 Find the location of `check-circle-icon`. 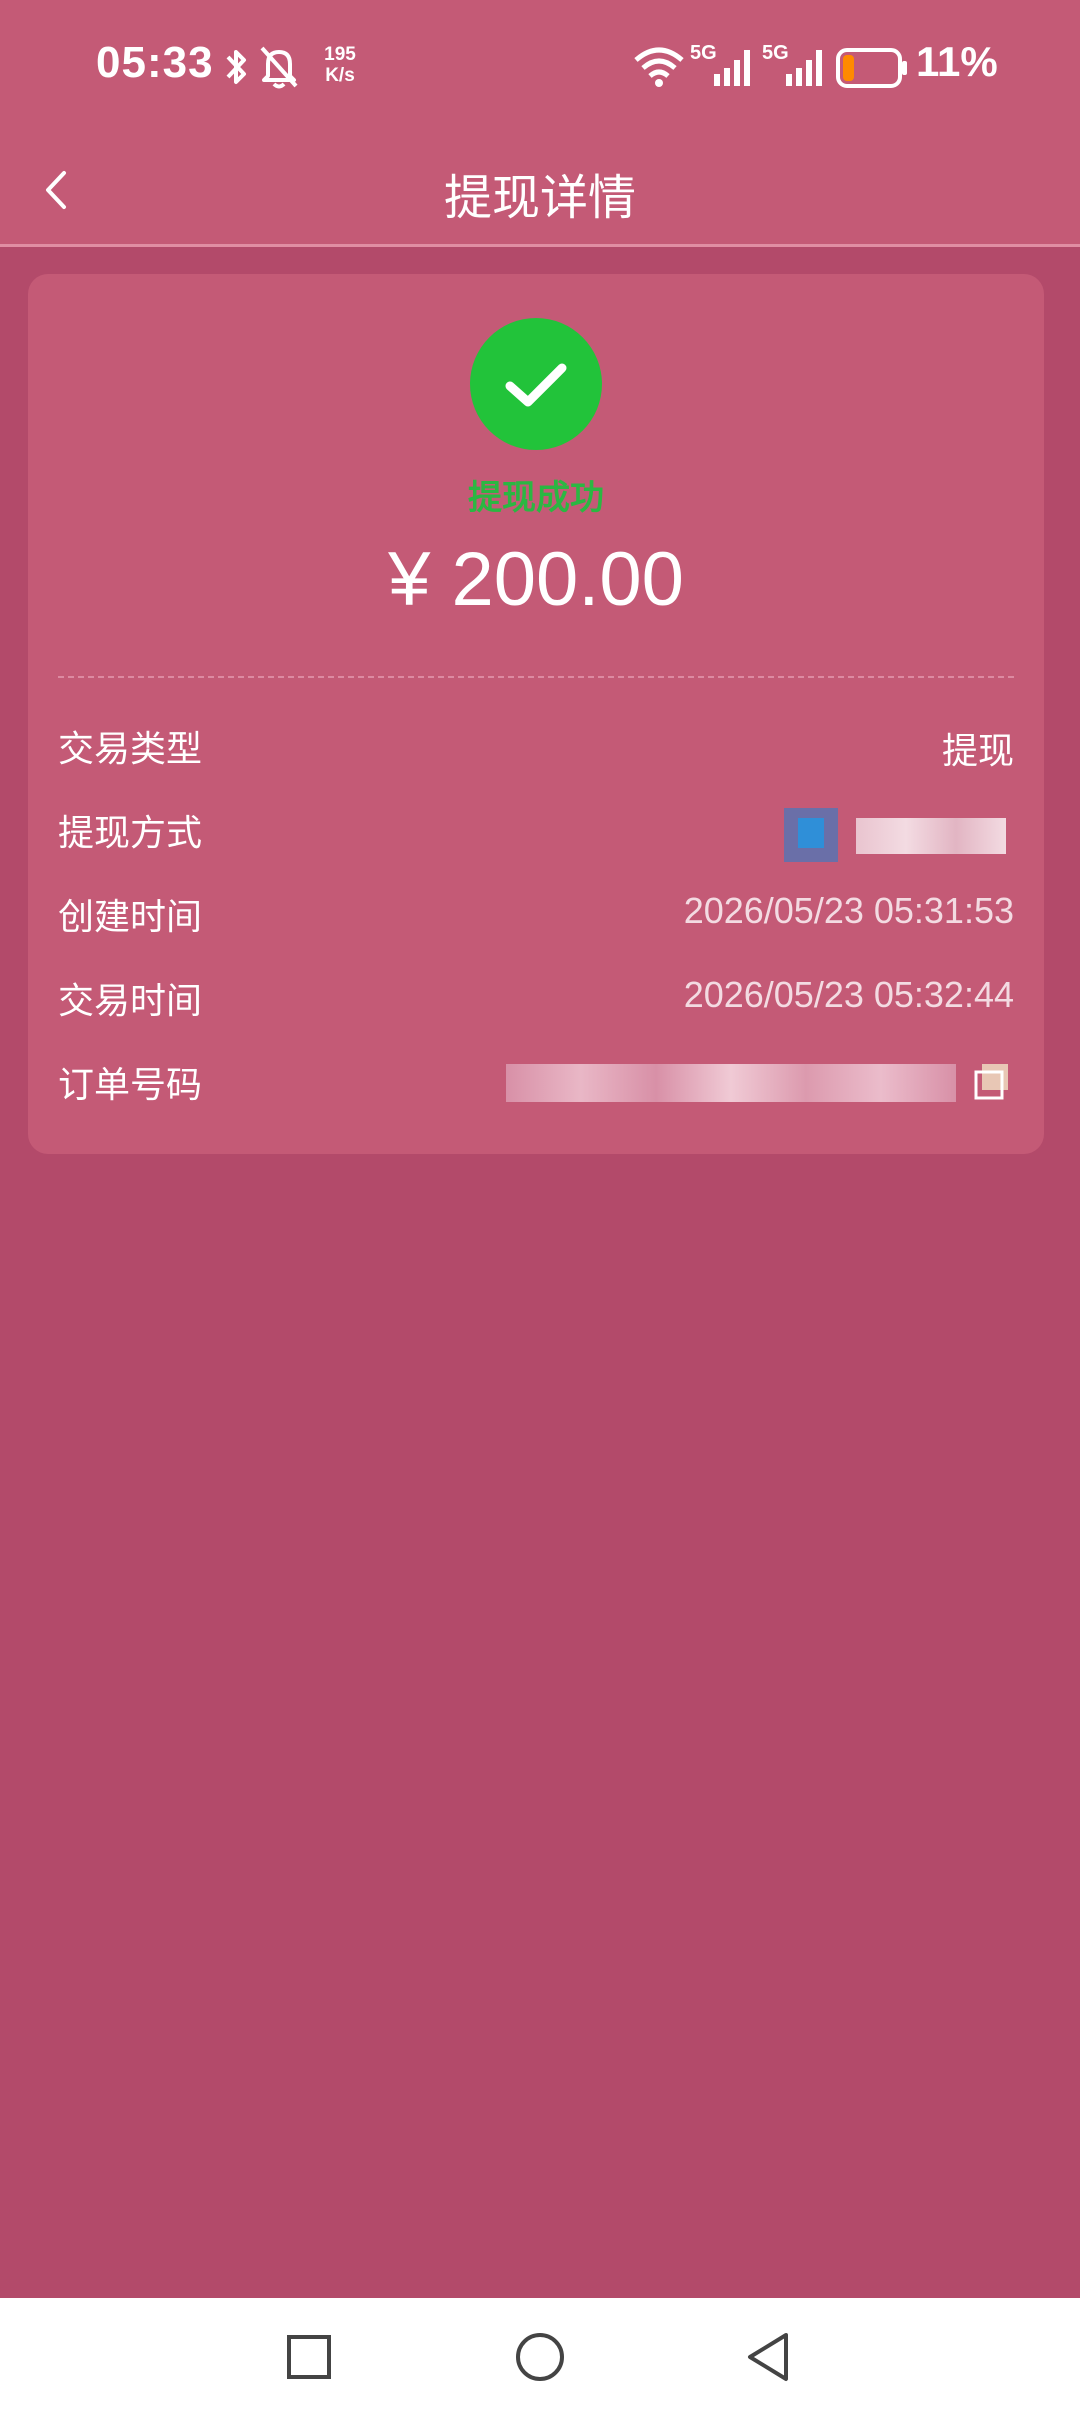

check-circle-icon is located at coordinates (536, 384).